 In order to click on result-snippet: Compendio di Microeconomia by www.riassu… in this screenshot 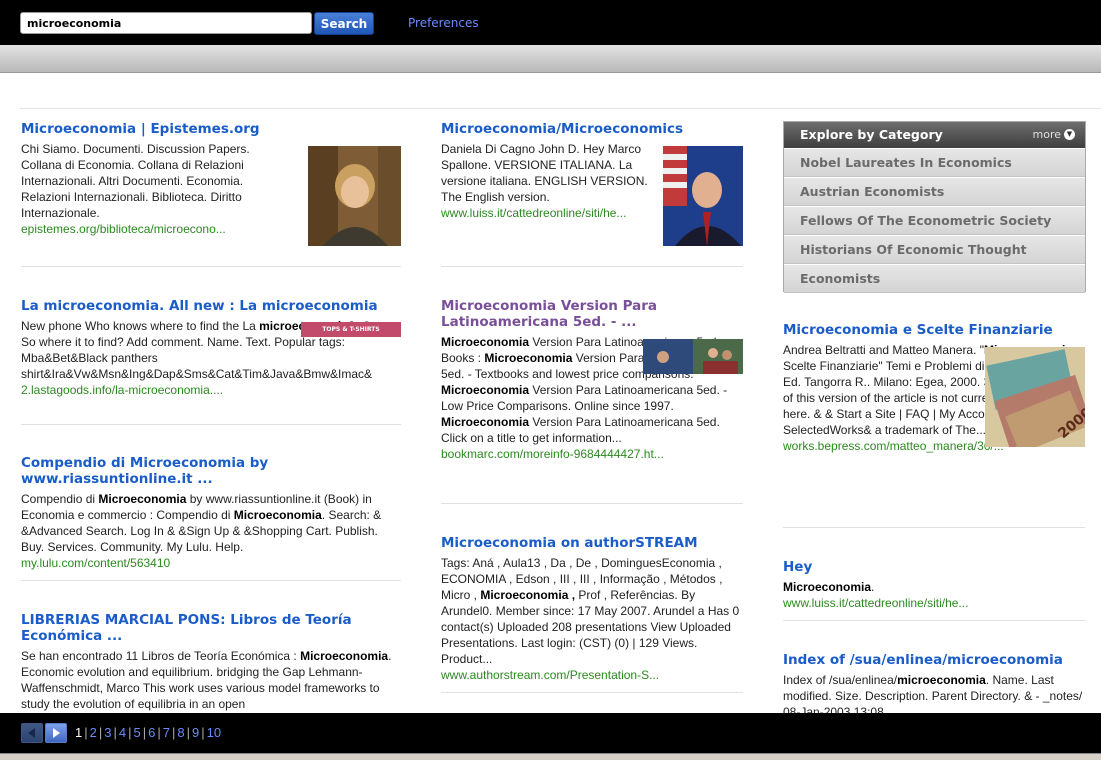, I will do `click(201, 523)`.